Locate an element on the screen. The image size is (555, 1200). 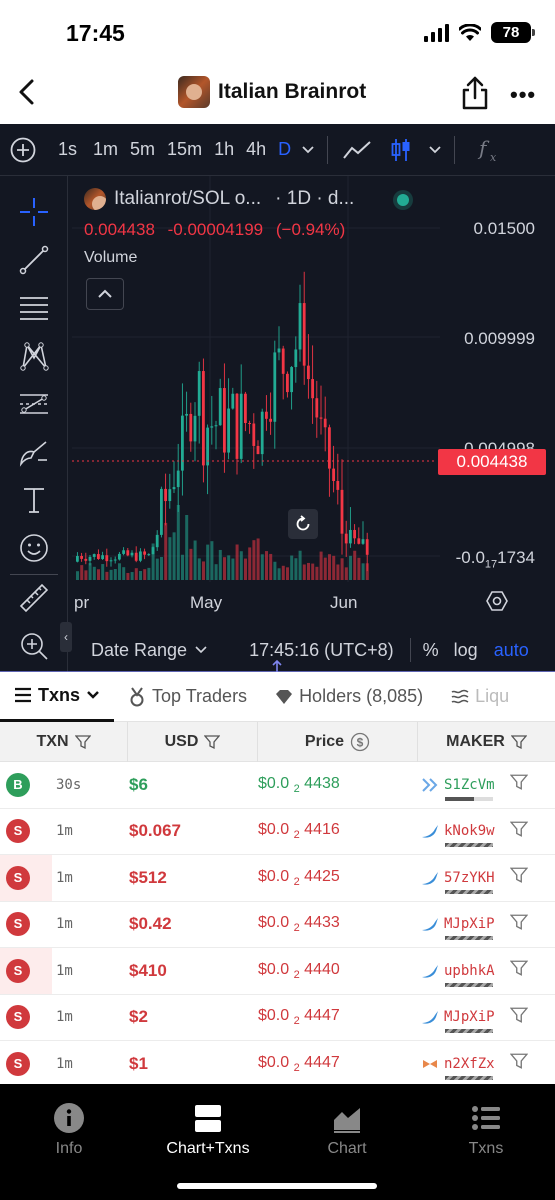
table-row: S 1m $2 $0.0 2 4447 MJpXiP is located at coordinates (277, 1018).